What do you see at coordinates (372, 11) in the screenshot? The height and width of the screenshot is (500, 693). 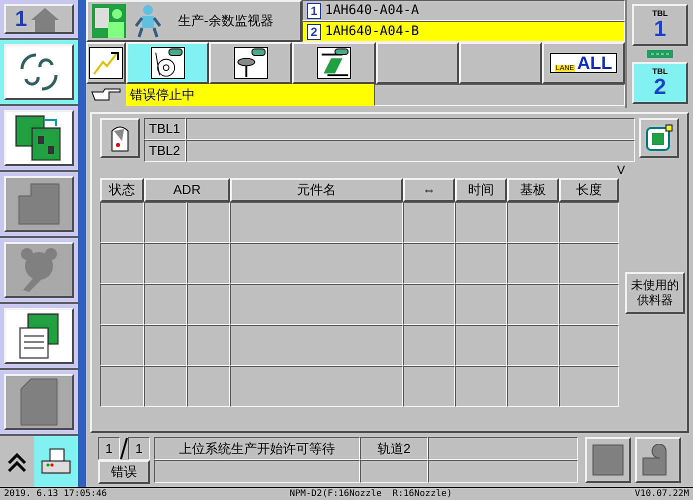 I see `program-name: 1AH640-A04-A` at bounding box center [372, 11].